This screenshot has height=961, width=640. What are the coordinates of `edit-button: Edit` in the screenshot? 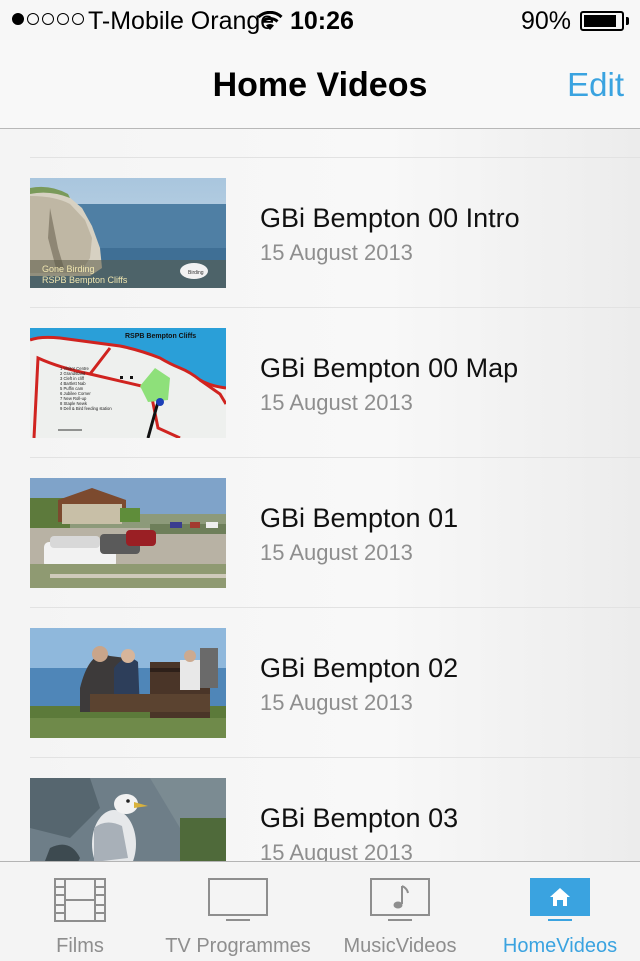 It's located at (595, 85).